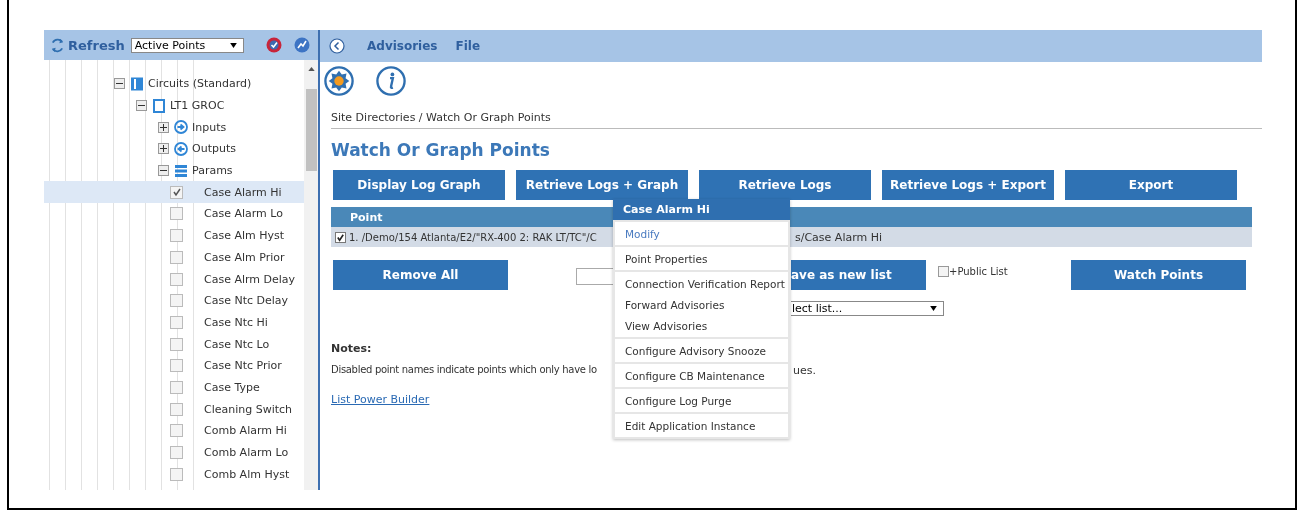 The height and width of the screenshot is (510, 1304). Describe the element at coordinates (247, 474) in the screenshot. I see `tree-item: Comb Alm Hyst` at that location.